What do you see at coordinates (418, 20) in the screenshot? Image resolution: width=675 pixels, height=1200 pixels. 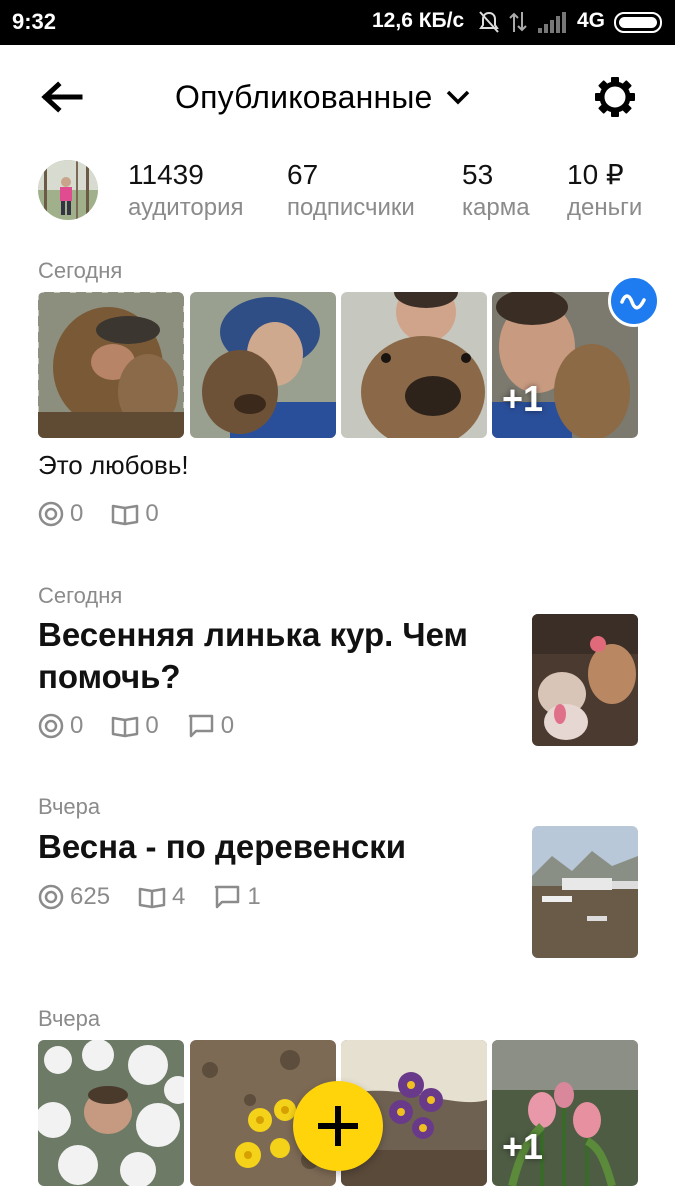 I see `status-speed: 12,6 КБ/с` at bounding box center [418, 20].